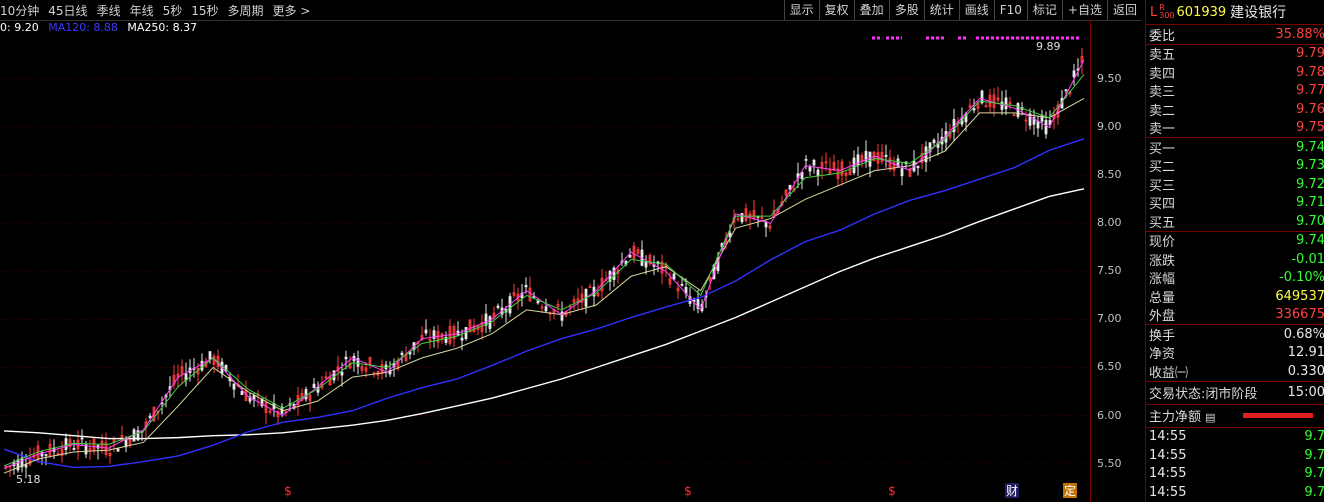  Describe the element at coordinates (1235, 184) in the screenshot. I see `bid-row: 买三 9.72` at that location.